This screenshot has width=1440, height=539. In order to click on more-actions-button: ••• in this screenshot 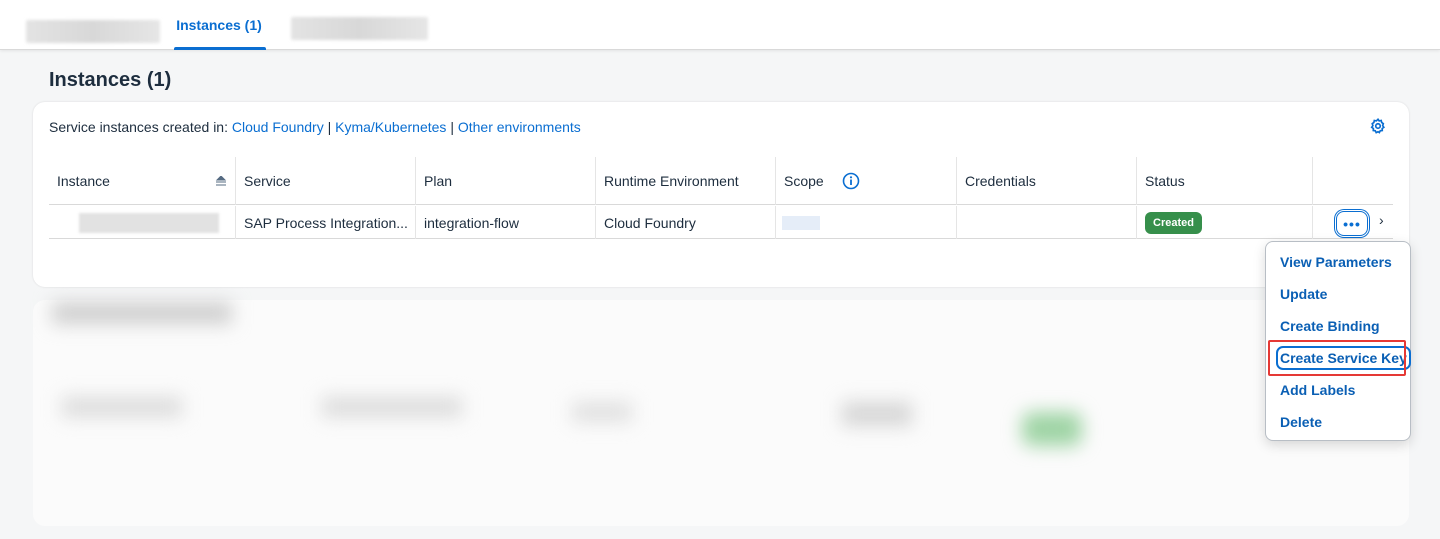, I will do `click(1352, 223)`.